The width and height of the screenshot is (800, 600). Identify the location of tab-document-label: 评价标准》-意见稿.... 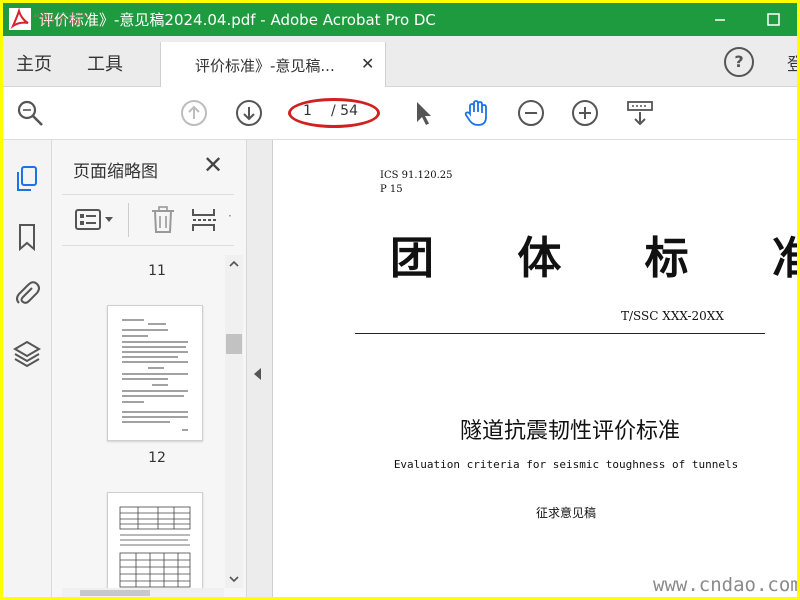
(265, 66).